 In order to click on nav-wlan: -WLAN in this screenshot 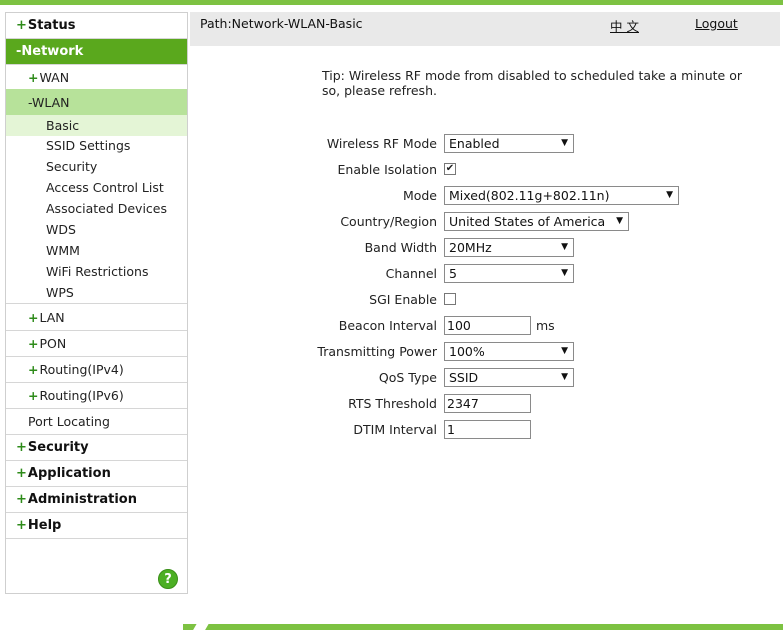, I will do `click(96, 102)`.